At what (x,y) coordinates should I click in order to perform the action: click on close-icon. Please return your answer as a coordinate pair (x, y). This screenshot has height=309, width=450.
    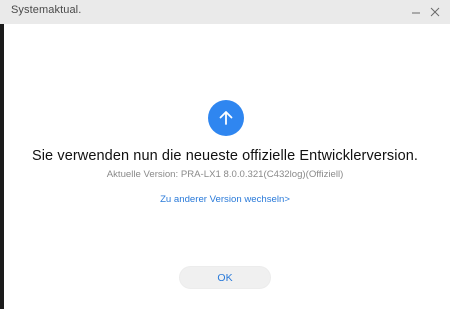
    Looking at the image, I should click on (435, 12).